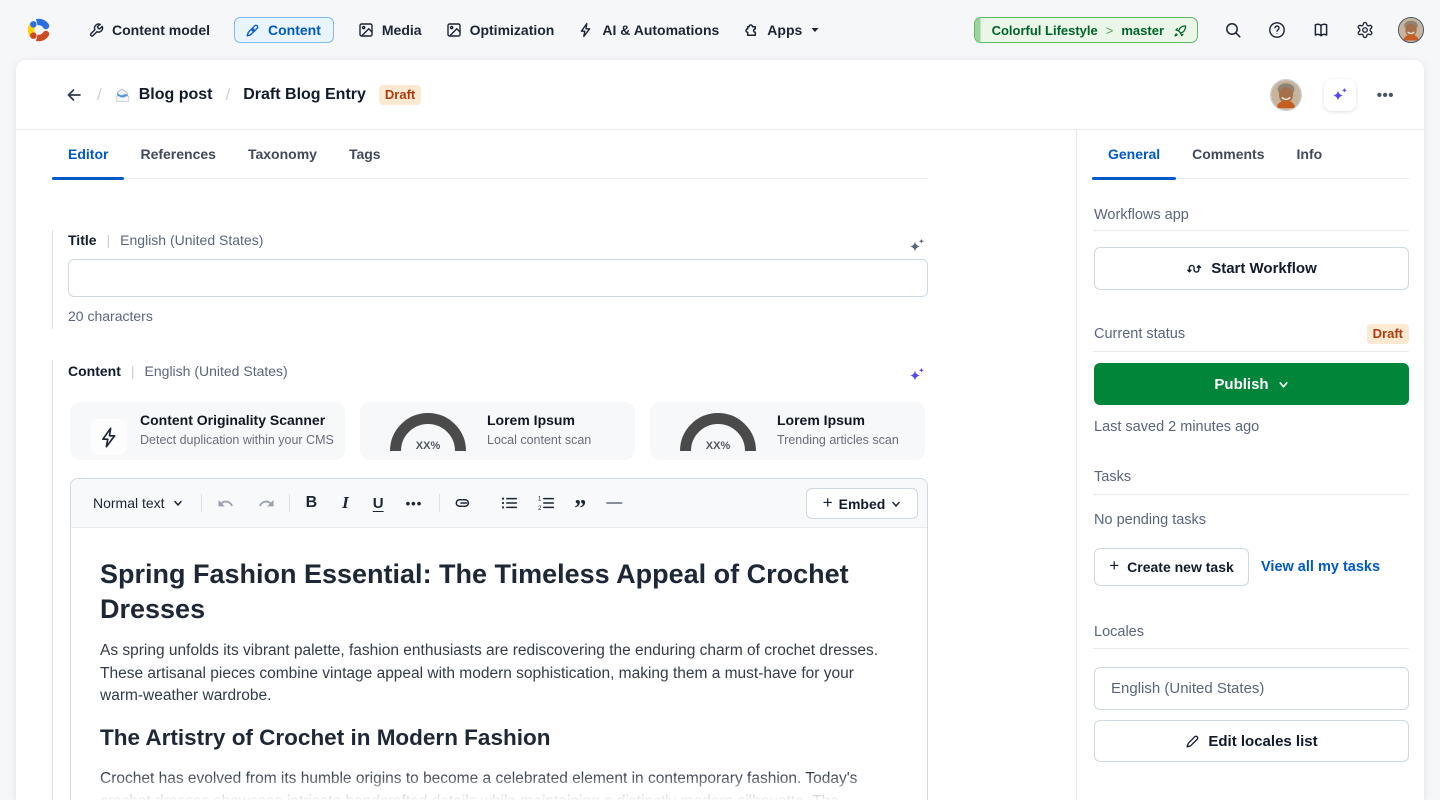 The height and width of the screenshot is (800, 1440). What do you see at coordinates (540, 500) in the screenshot?
I see `svg-text: 1` at bounding box center [540, 500].